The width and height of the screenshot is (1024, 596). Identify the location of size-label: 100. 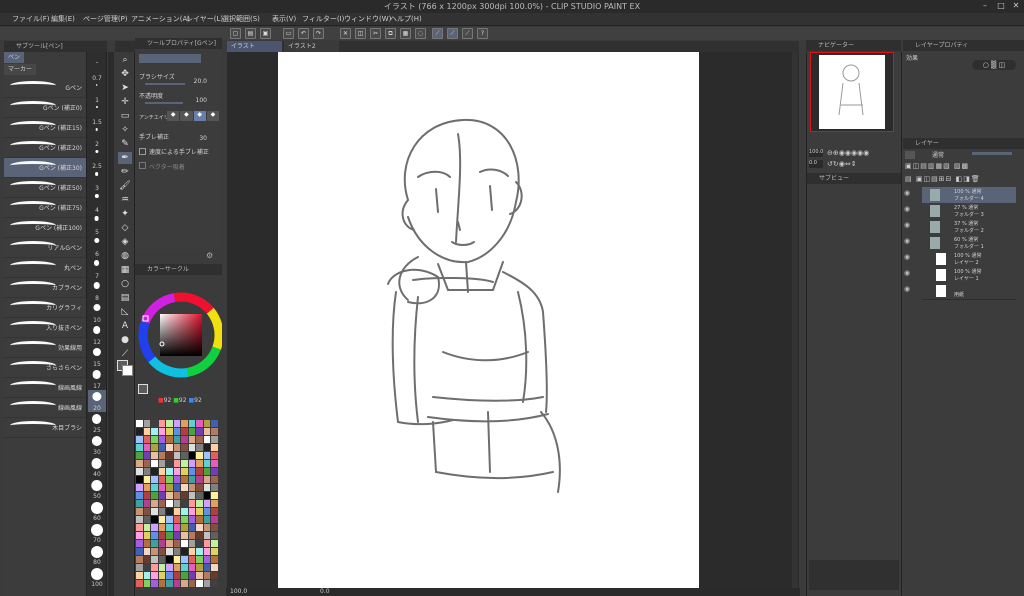
(97, 584).